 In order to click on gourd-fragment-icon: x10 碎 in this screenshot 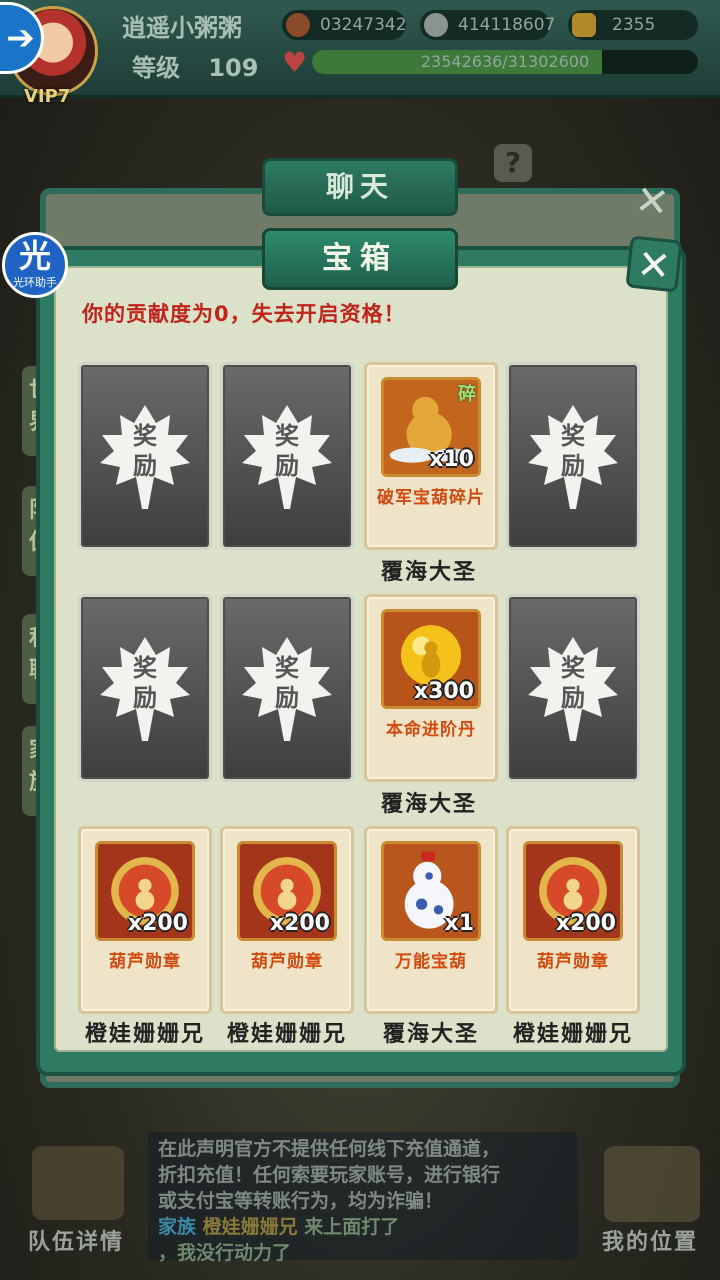, I will do `click(431, 427)`.